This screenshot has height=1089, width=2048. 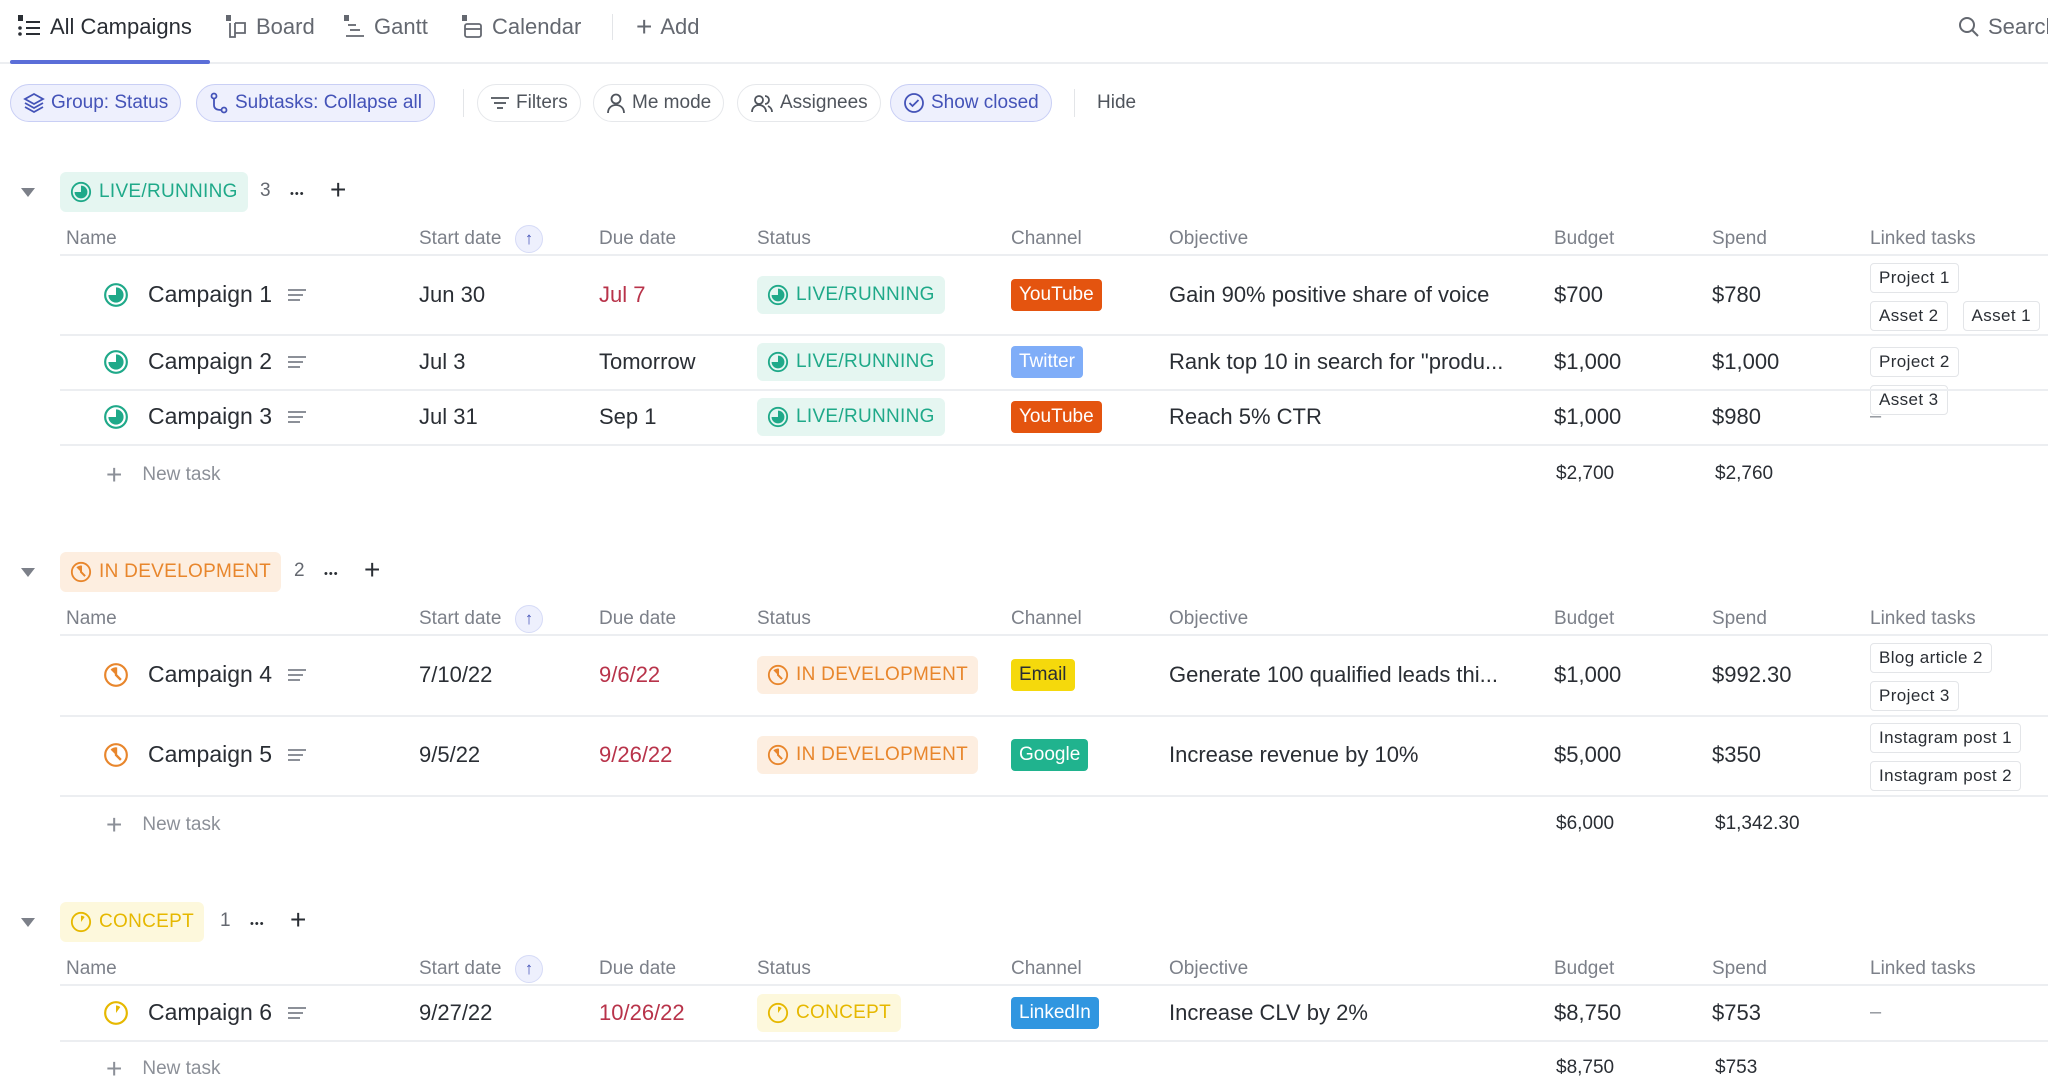 What do you see at coordinates (452, 295) in the screenshot?
I see `start-date: Jun 30` at bounding box center [452, 295].